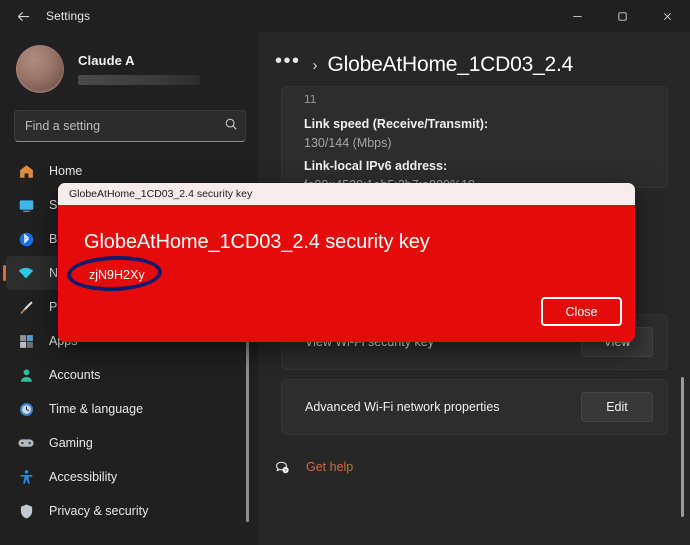 This screenshot has width=690, height=545. I want to click on profile-text: Claude A, so click(139, 69).